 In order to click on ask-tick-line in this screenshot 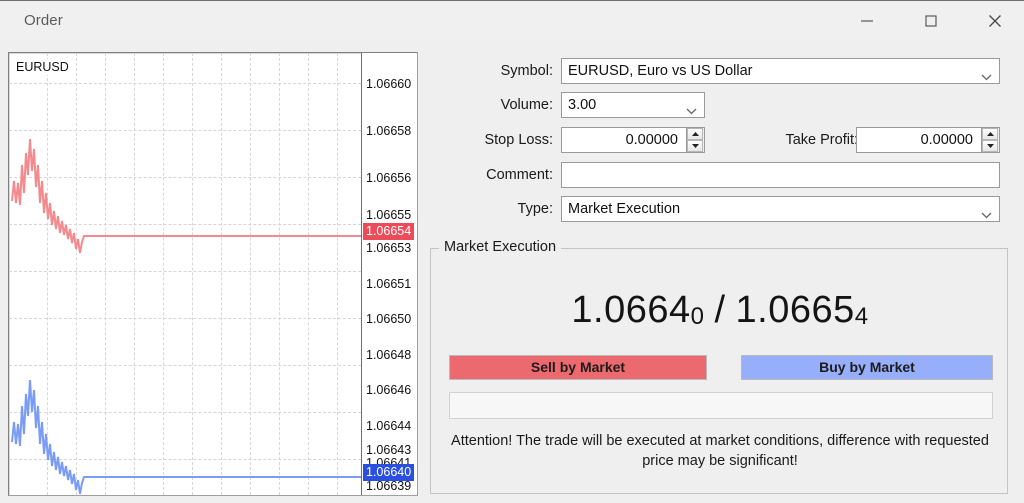, I will do `click(186, 196)`.